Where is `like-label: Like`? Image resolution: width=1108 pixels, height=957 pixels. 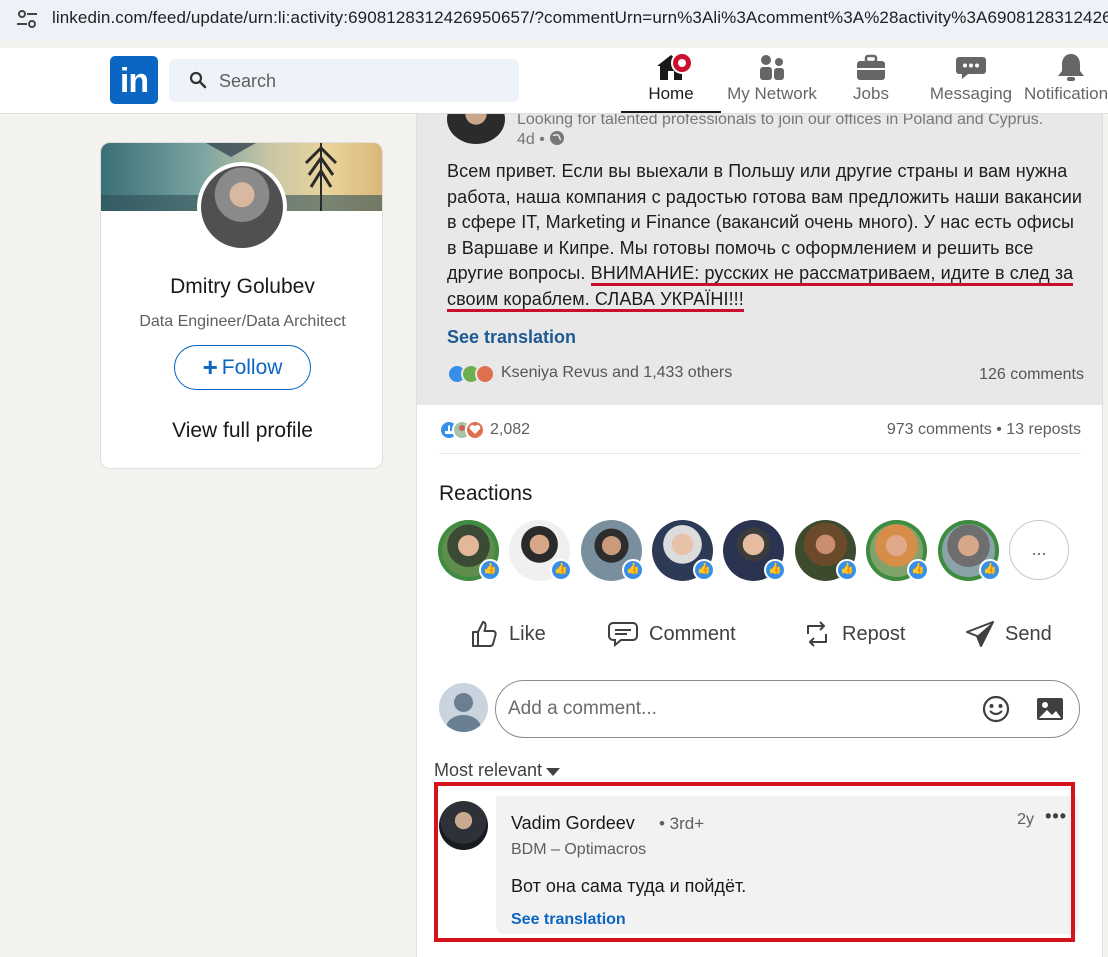
like-label: Like is located at coordinates (527, 633).